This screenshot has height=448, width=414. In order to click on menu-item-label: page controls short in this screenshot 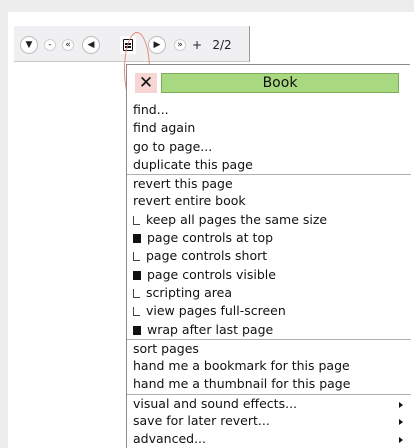, I will do `click(207, 256)`.